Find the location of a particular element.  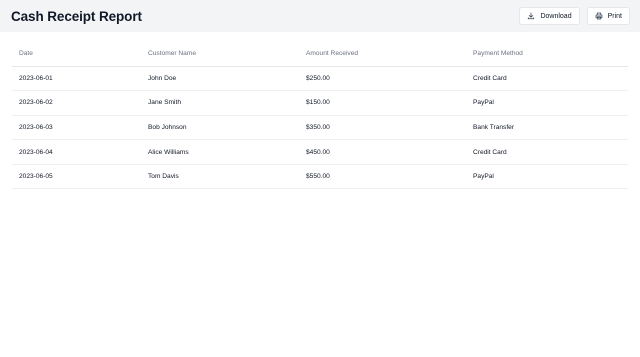

print-label: Print is located at coordinates (614, 16).